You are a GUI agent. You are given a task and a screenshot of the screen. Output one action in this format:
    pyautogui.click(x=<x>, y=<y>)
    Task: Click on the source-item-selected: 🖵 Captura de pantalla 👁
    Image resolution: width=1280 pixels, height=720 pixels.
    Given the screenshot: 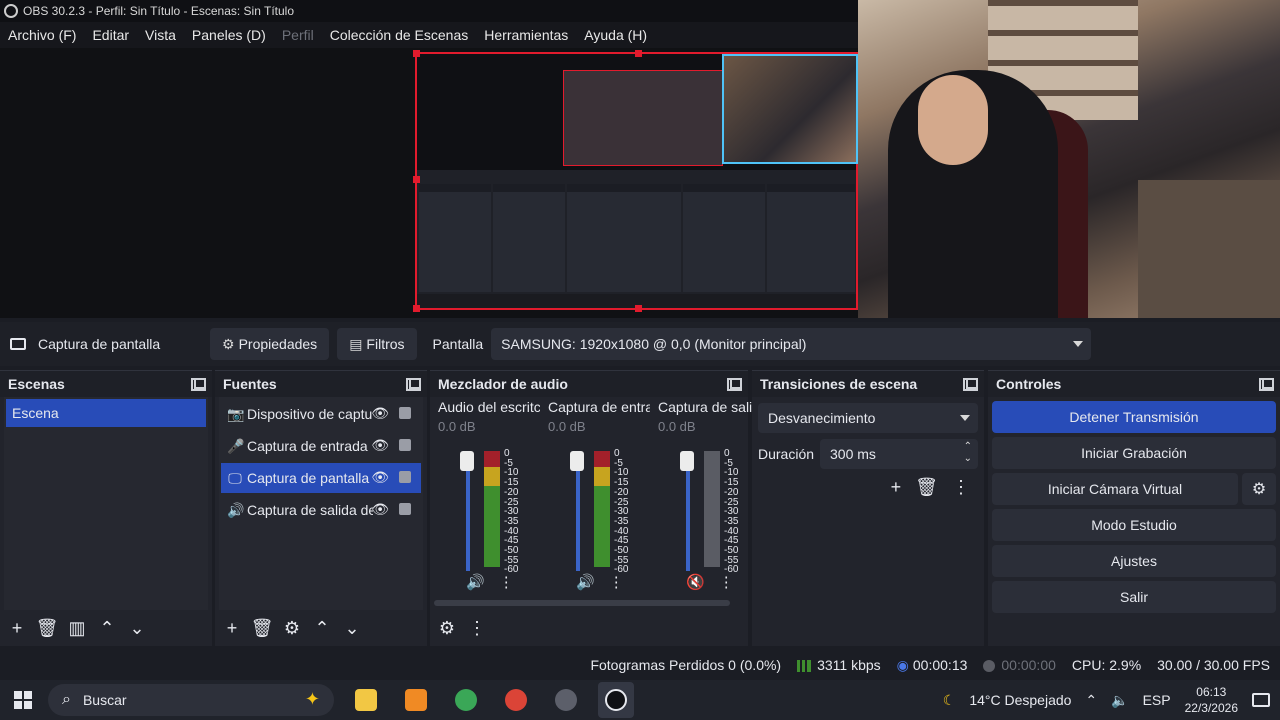 What is the action you would take?
    pyautogui.click(x=321, y=478)
    